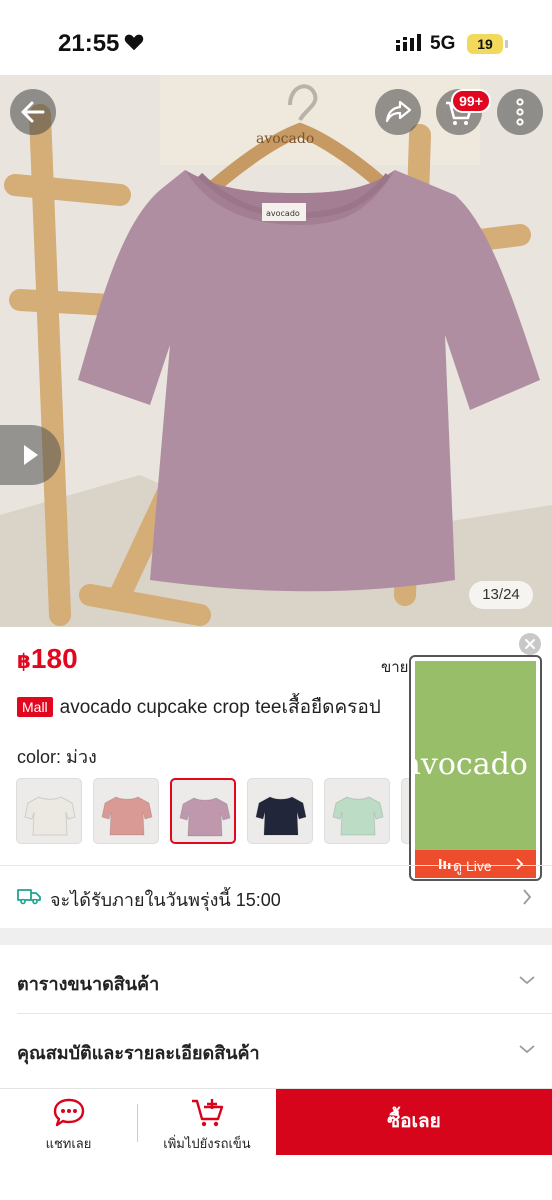 This screenshot has height=1200, width=552. I want to click on battery-tip, so click(506, 44).